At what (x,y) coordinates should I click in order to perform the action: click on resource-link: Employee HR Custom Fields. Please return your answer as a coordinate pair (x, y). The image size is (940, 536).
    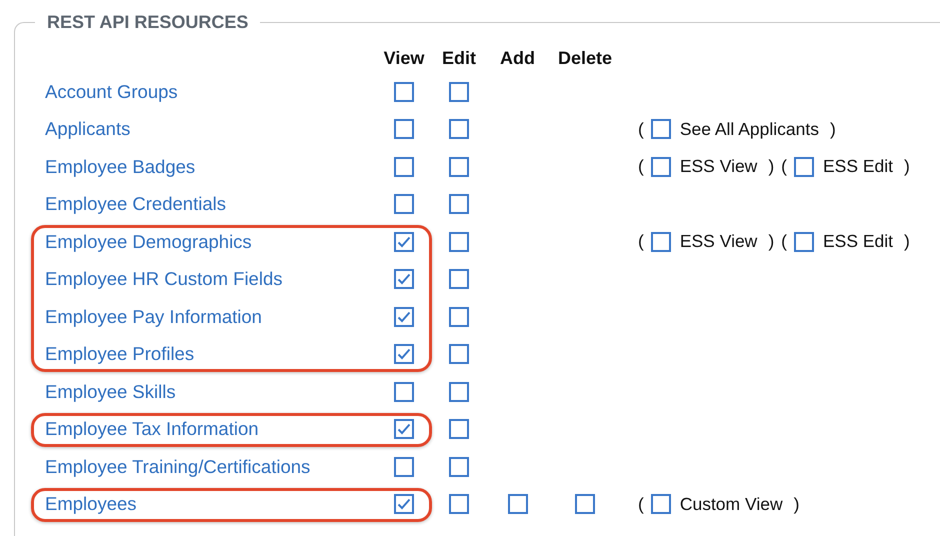
    Looking at the image, I should click on (206, 279).